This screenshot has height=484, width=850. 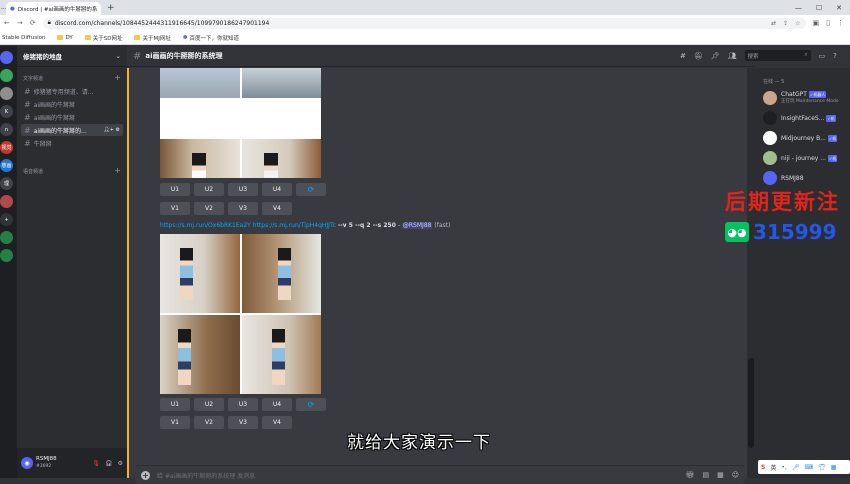 I want to click on user-mention: @RSMJ88, so click(x=417, y=225).